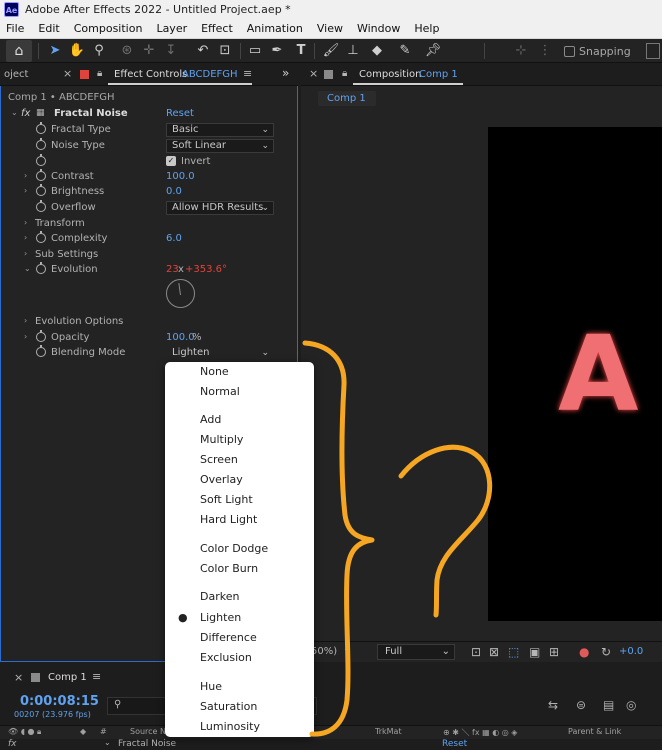 This screenshot has height=750, width=662. Describe the element at coordinates (149, 51) in the screenshot. I see `pan-camera-icon: ✛` at that location.